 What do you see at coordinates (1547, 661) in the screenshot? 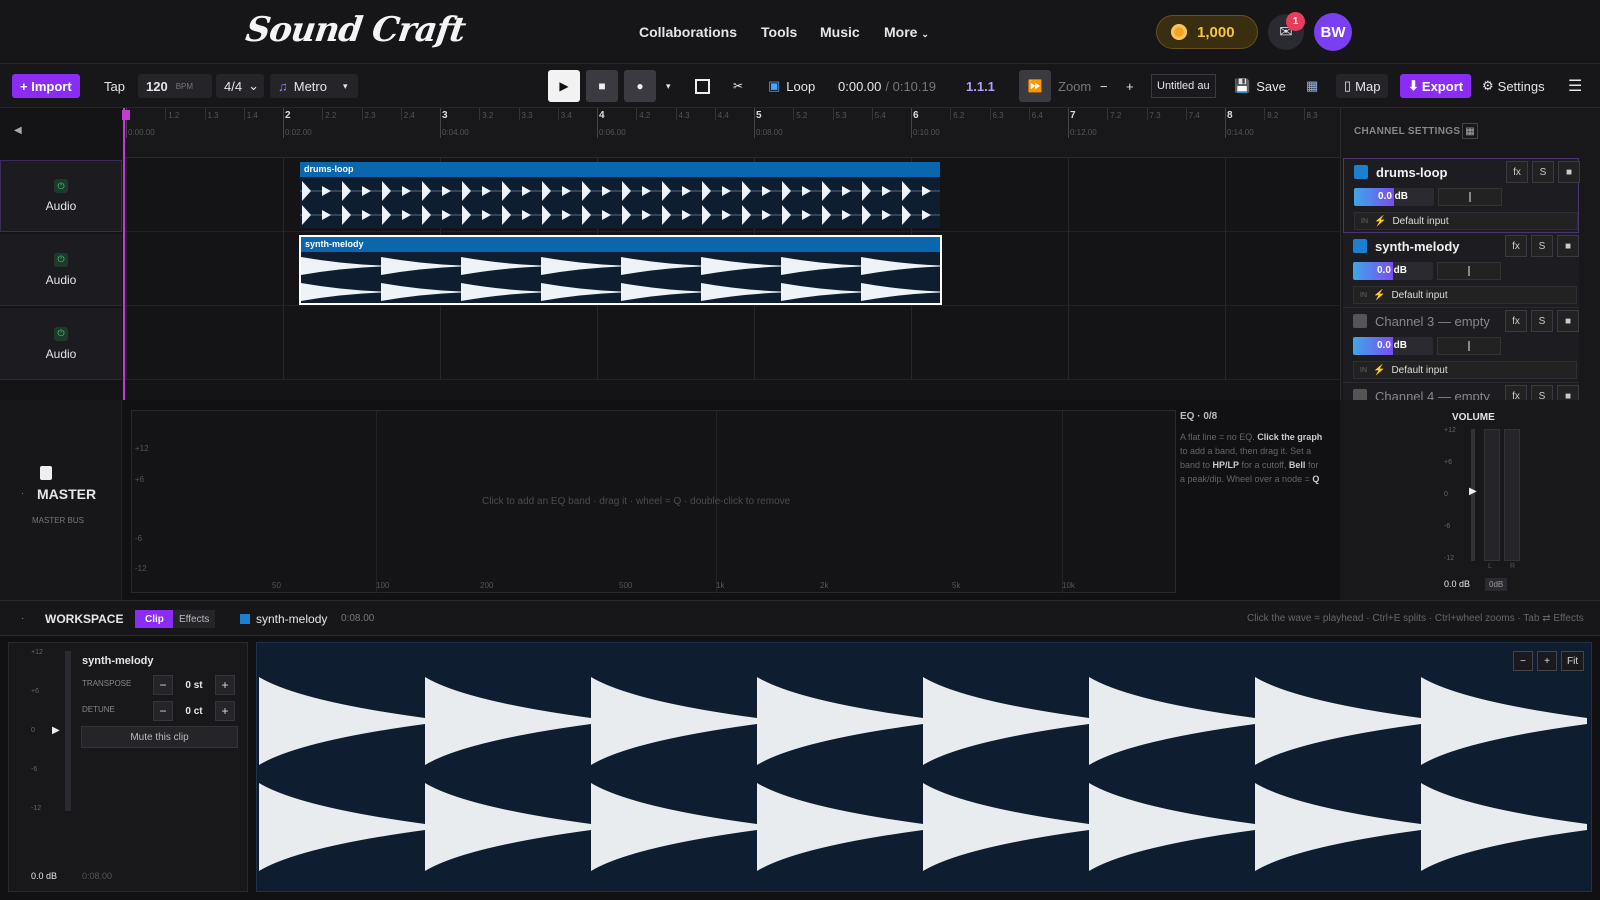
I see `wave-zoom-in-button: +` at bounding box center [1547, 661].